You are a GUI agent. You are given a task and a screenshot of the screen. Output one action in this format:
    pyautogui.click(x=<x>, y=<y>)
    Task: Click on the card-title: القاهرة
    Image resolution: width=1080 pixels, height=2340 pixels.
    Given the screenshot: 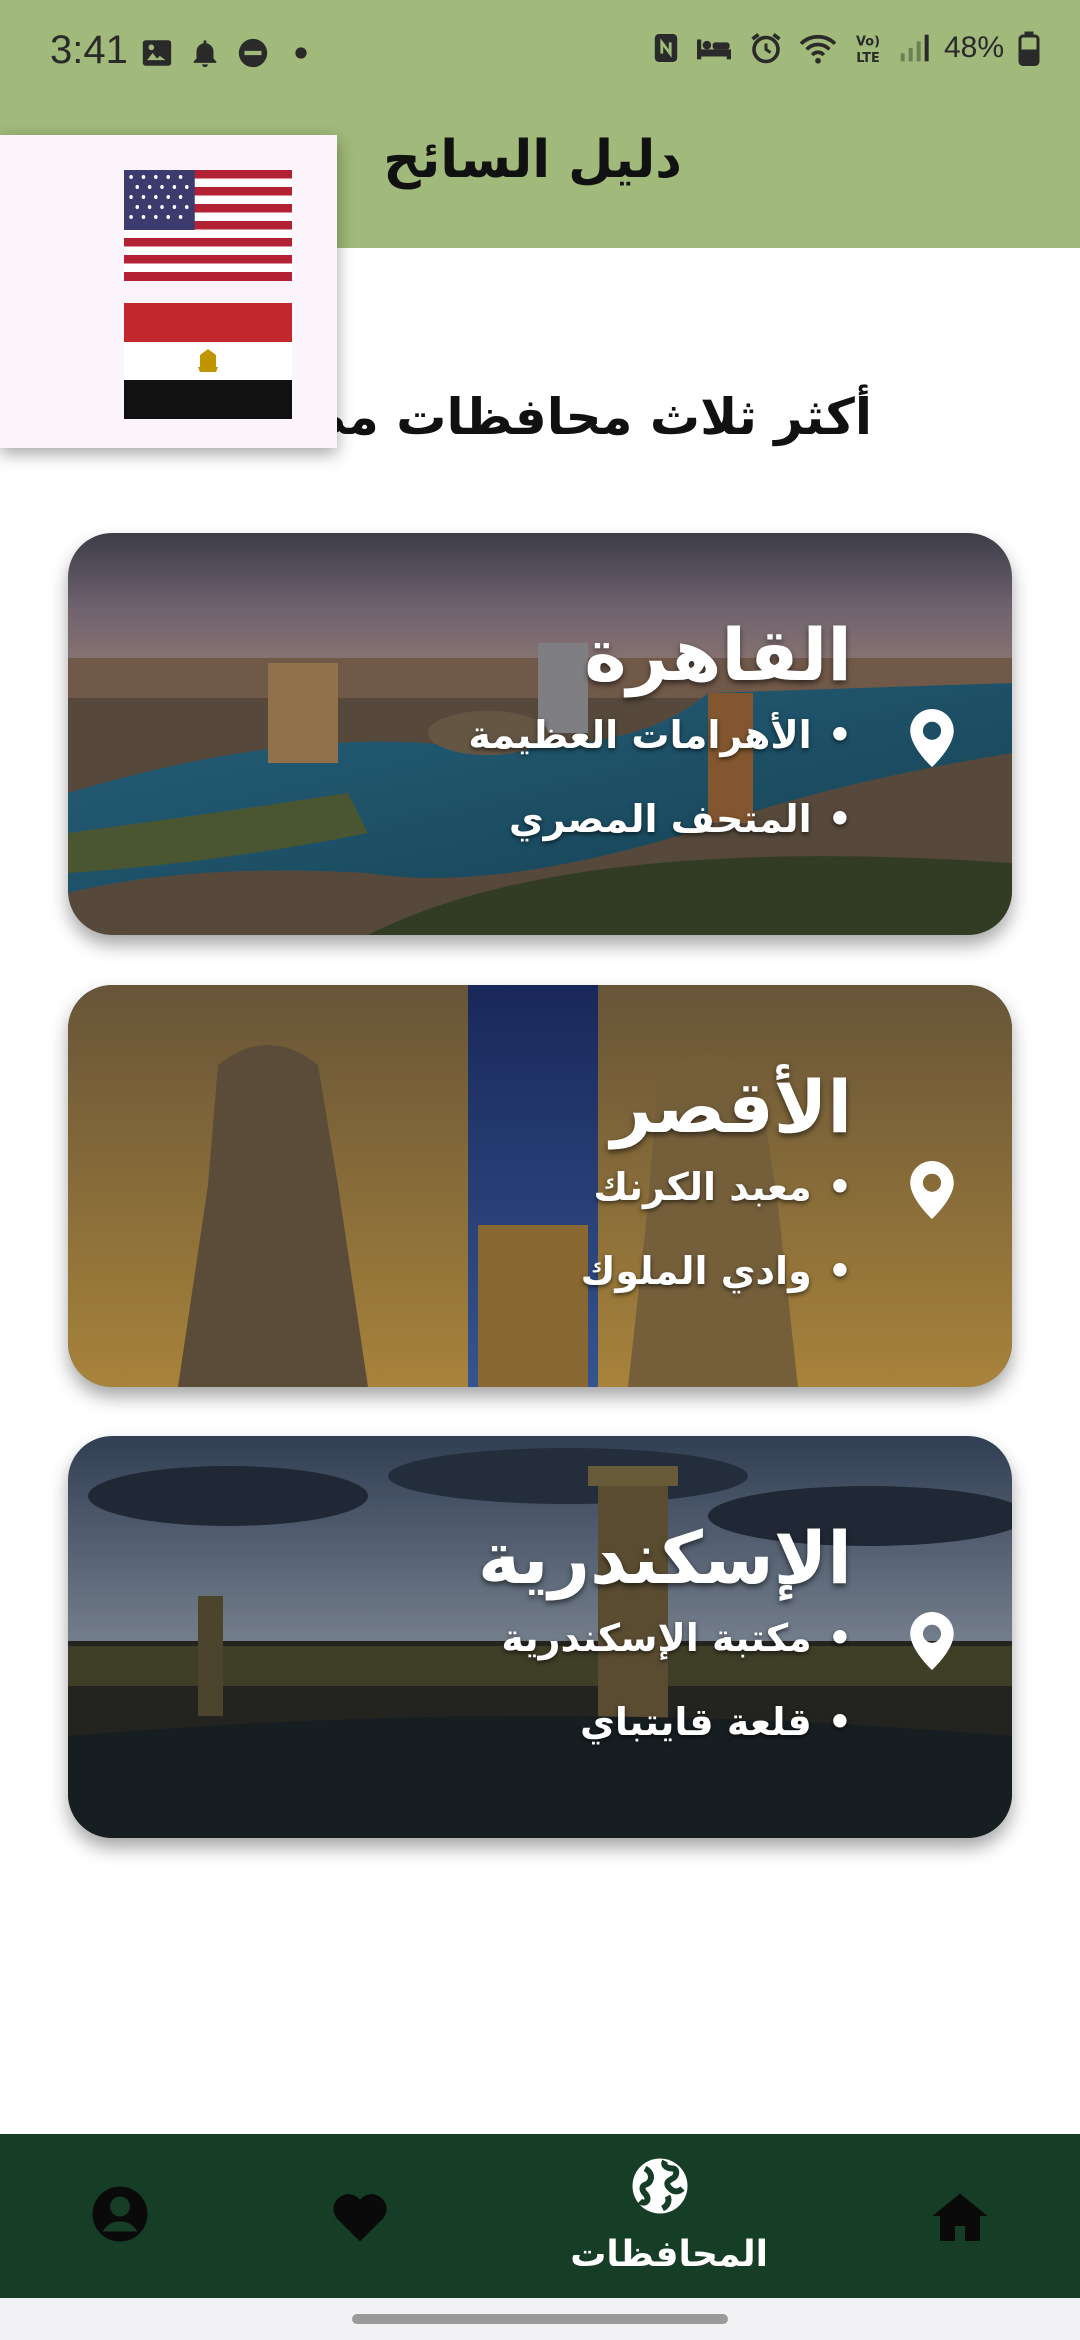 What is the action you would take?
    pyautogui.click(x=718, y=655)
    